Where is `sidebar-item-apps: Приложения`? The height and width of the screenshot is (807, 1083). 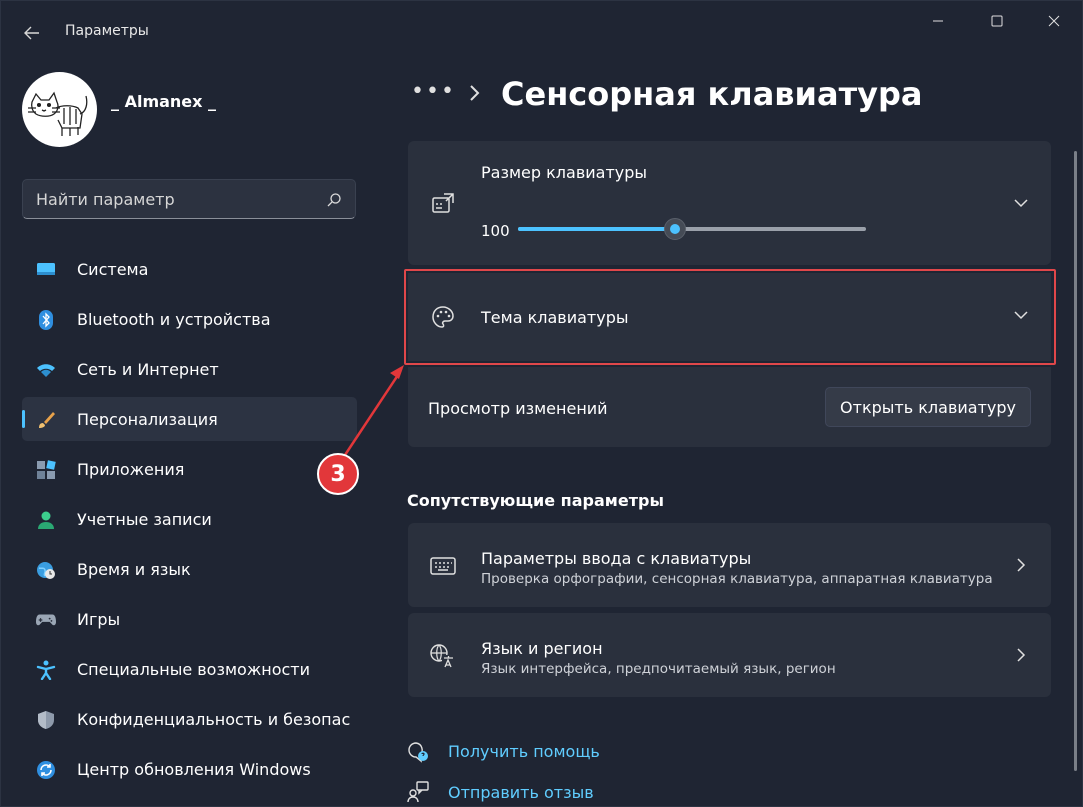
sidebar-item-apps: Приложения is located at coordinates (189, 469).